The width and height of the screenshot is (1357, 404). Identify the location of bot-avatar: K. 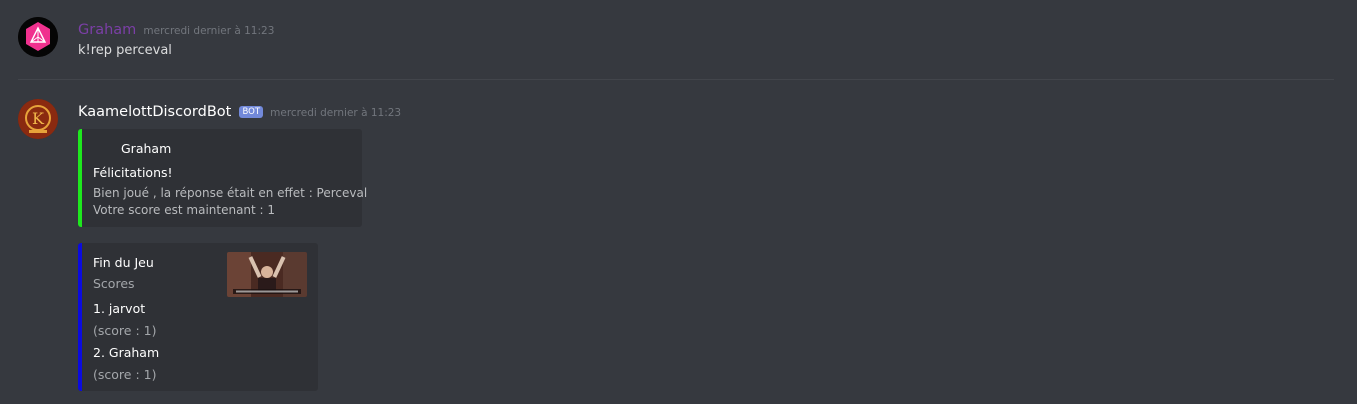
(38, 119).